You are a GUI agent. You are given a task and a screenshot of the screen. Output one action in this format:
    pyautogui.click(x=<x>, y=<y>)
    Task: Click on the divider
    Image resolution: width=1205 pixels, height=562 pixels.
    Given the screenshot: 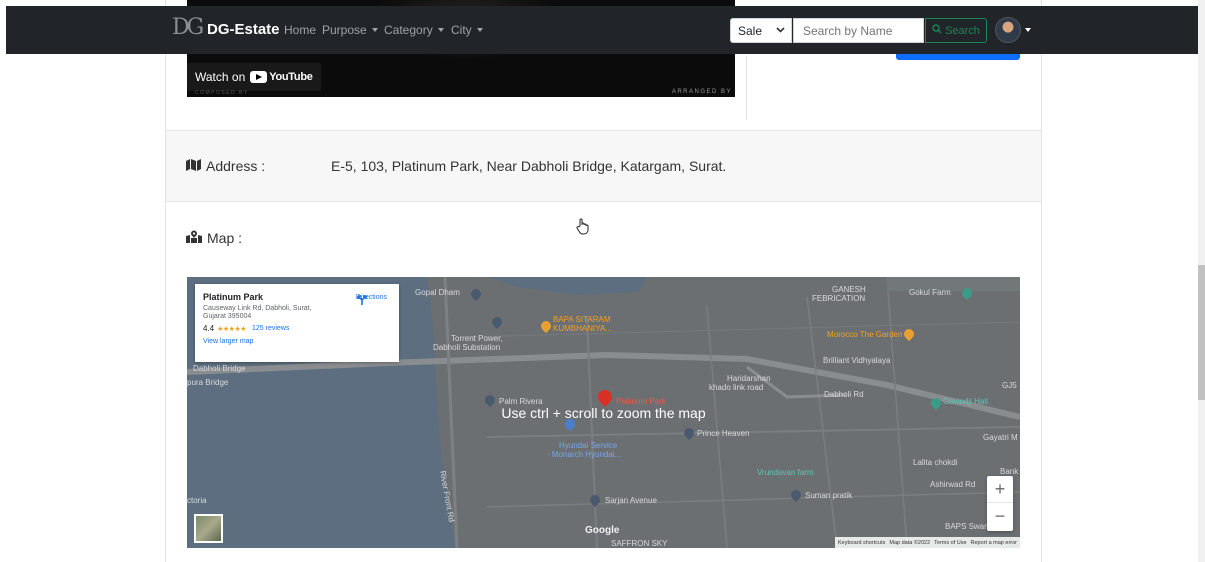 What is the action you would take?
    pyautogui.click(x=603, y=201)
    